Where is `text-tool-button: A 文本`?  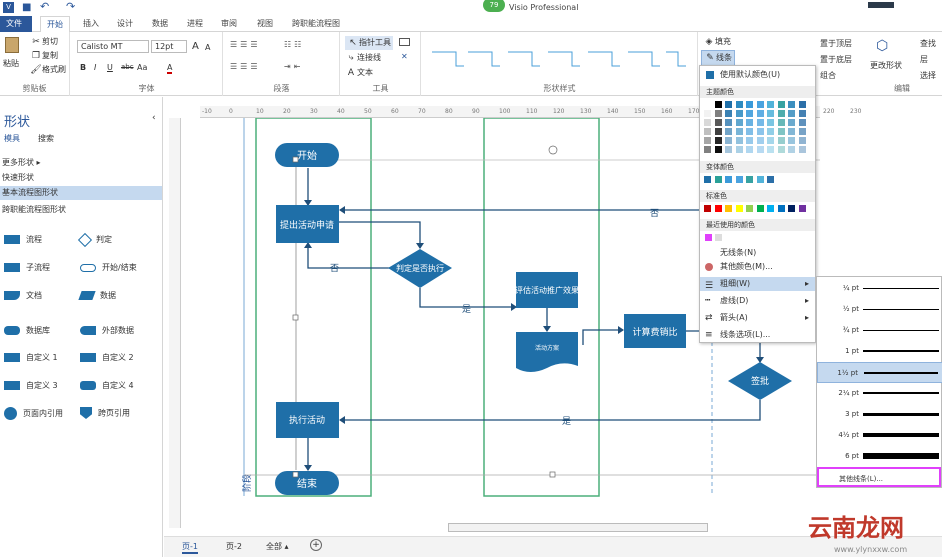 text-tool-button: A 文本 is located at coordinates (359, 73).